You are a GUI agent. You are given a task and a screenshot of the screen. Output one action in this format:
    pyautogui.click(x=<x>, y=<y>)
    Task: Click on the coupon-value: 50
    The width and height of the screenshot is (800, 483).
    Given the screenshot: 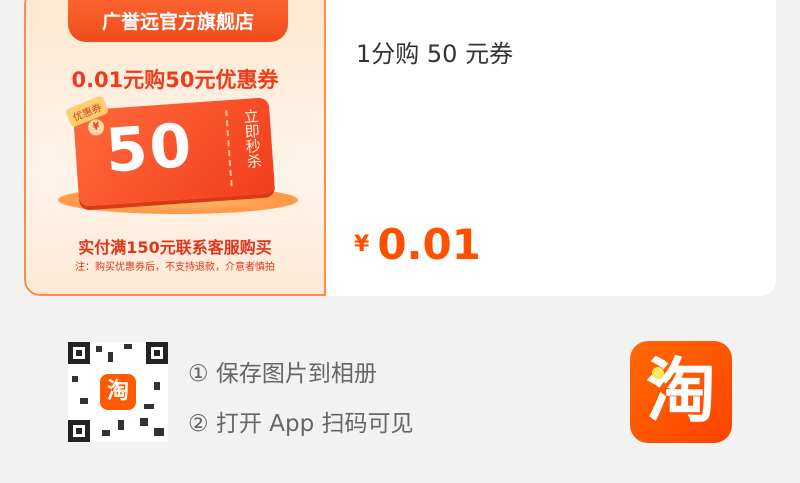 What is the action you would take?
    pyautogui.click(x=149, y=148)
    